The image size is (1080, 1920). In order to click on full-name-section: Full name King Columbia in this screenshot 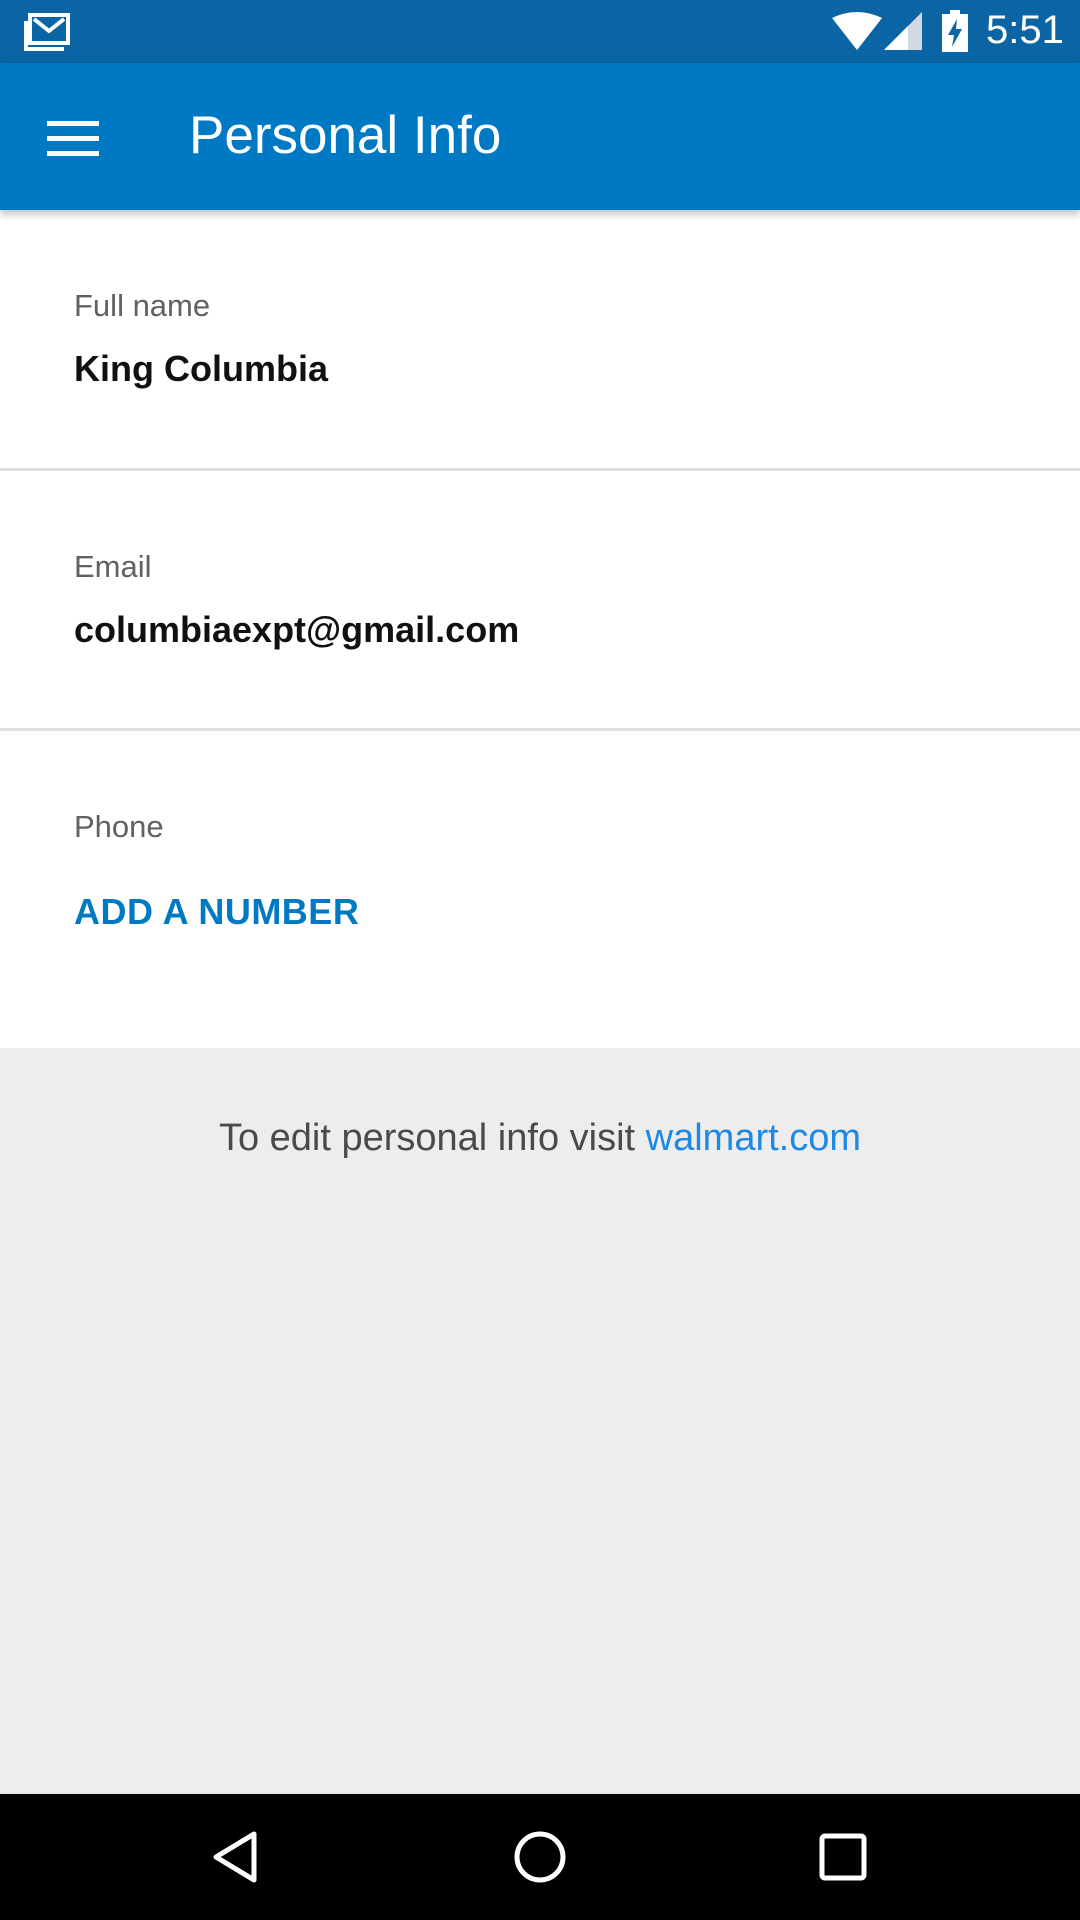, I will do `click(540, 339)`.